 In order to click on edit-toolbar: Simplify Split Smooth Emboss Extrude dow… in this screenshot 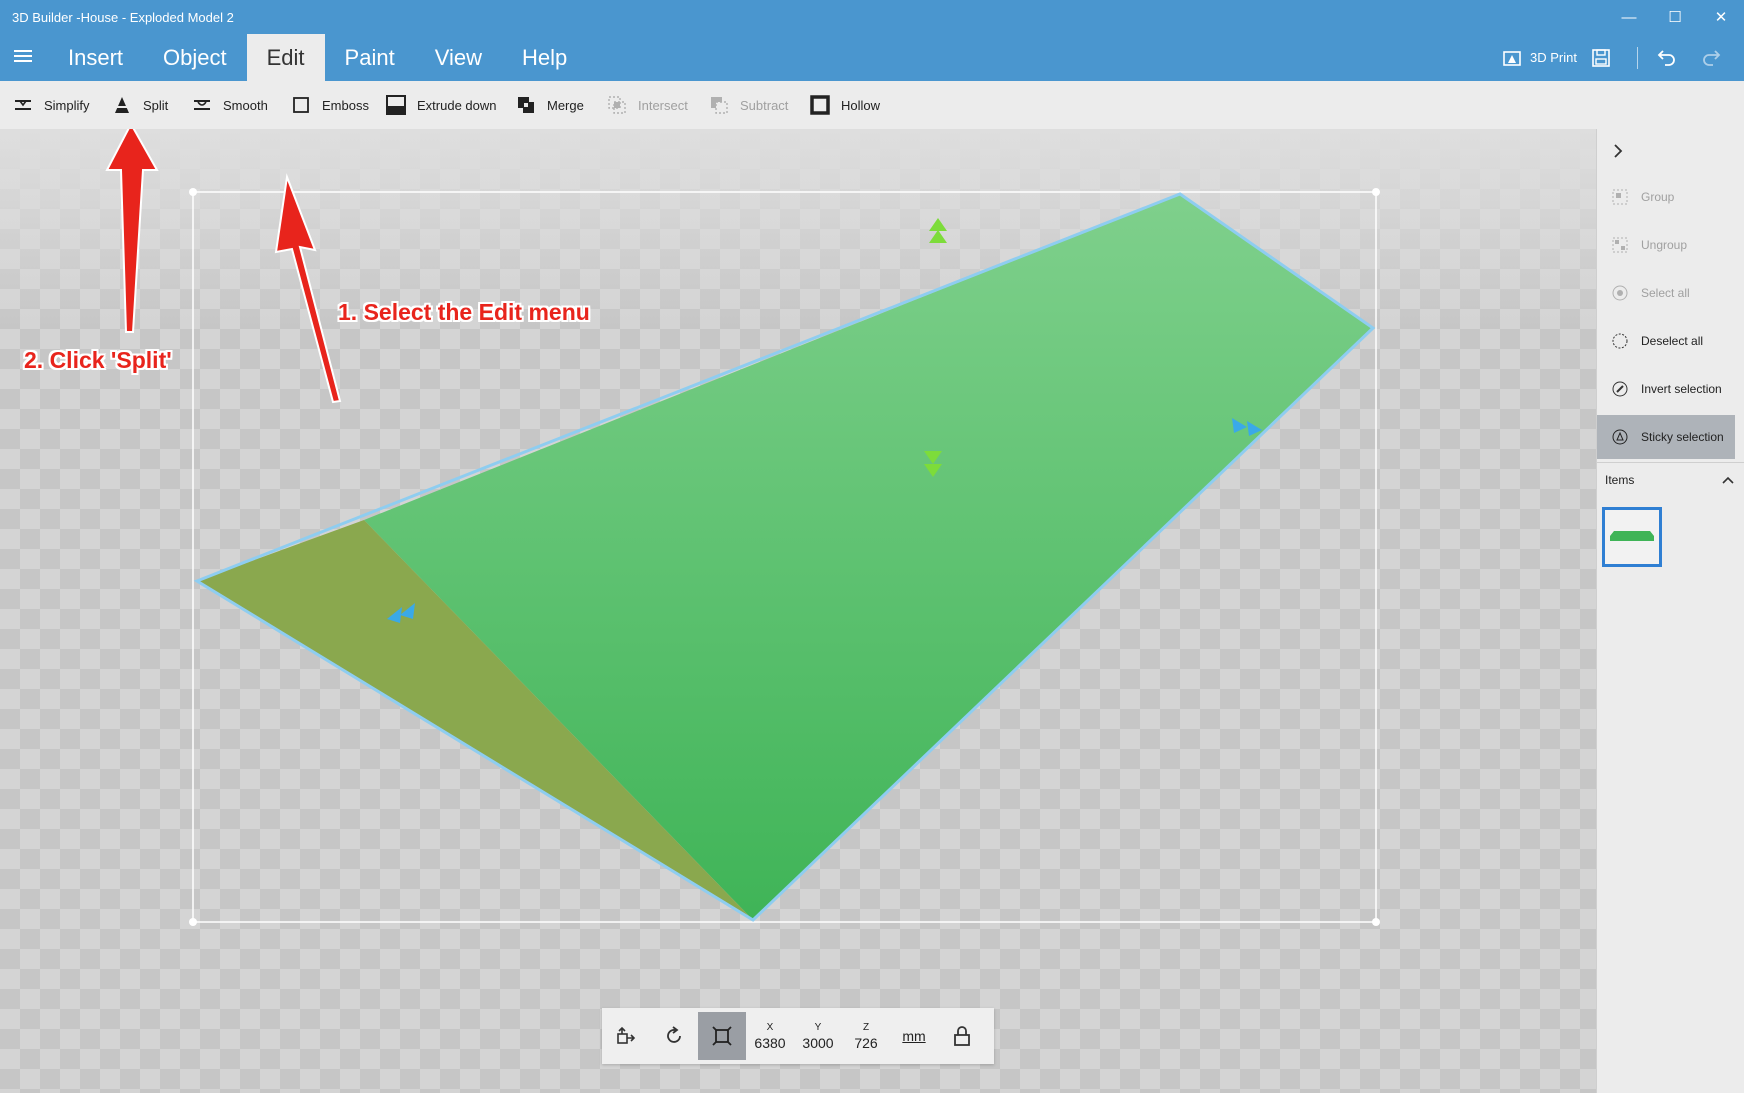, I will do `click(872, 105)`.